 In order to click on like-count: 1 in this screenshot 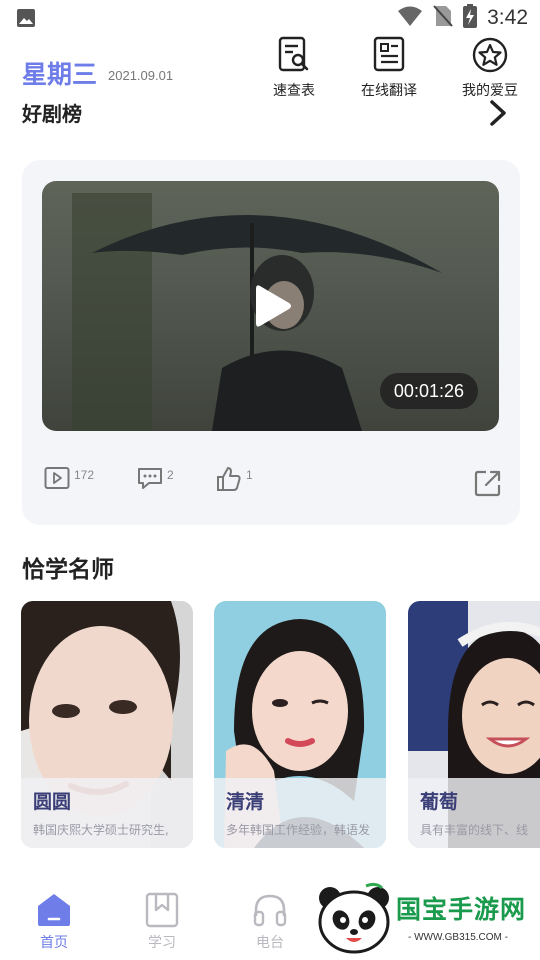, I will do `click(249, 475)`.